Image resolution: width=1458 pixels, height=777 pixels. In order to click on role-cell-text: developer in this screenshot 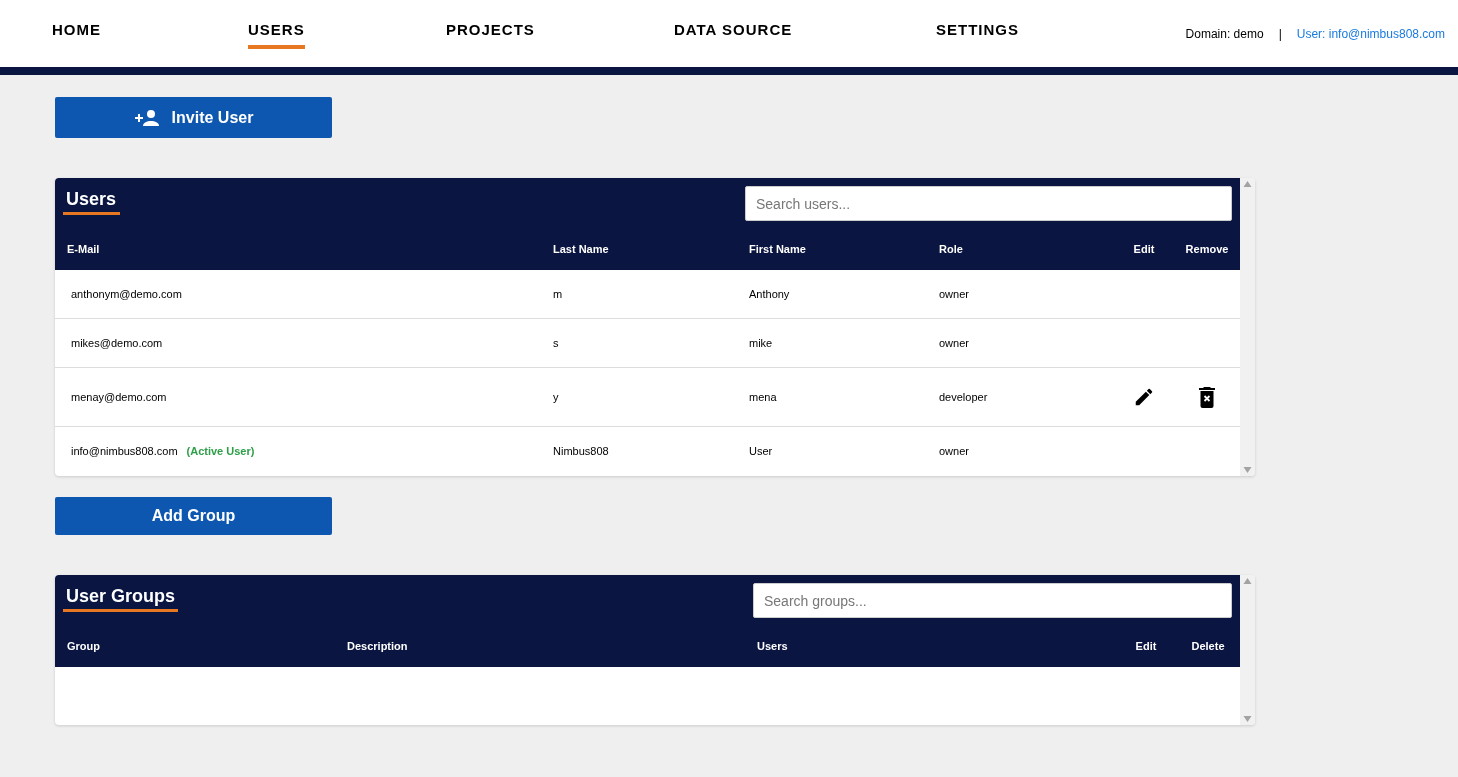, I will do `click(964, 397)`.